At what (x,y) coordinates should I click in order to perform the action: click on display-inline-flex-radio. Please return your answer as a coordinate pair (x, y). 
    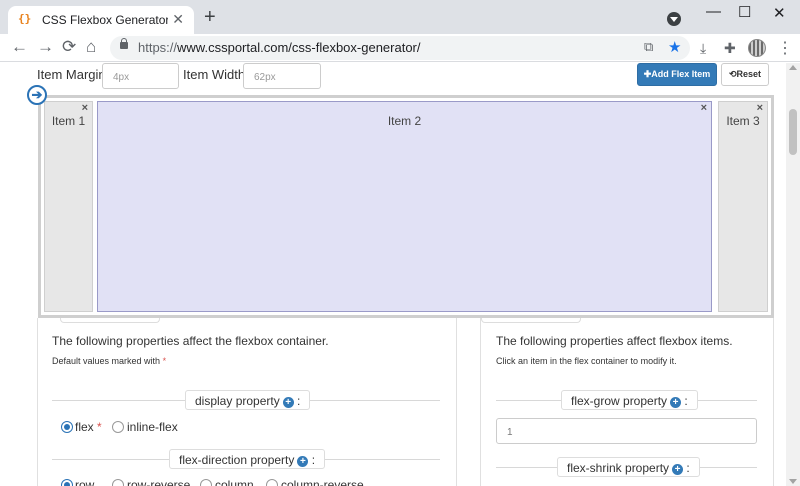
    Looking at the image, I should click on (118, 427).